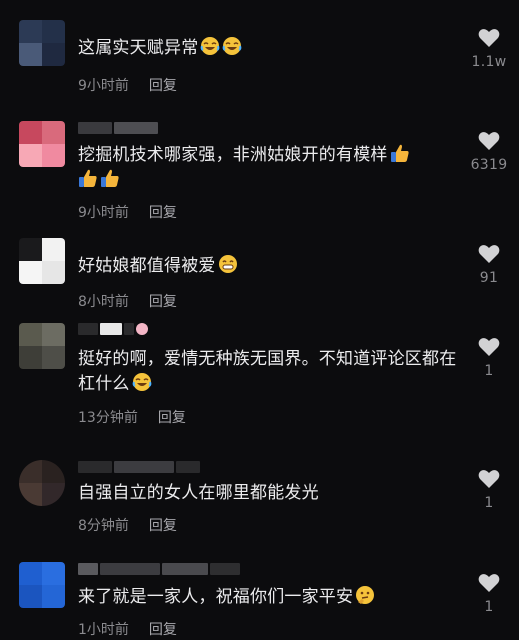 Image resolution: width=519 pixels, height=640 pixels. What do you see at coordinates (108, 418) in the screenshot?
I see `comment-time: 13分钟前` at bounding box center [108, 418].